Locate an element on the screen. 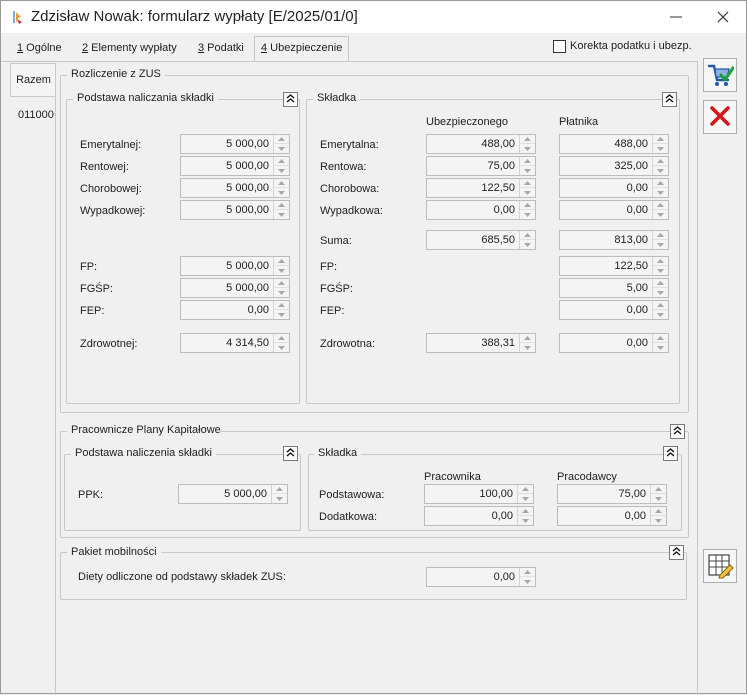 The width and height of the screenshot is (747, 695). podstawowa-pracodawca-field: 75,00 is located at coordinates (612, 494).